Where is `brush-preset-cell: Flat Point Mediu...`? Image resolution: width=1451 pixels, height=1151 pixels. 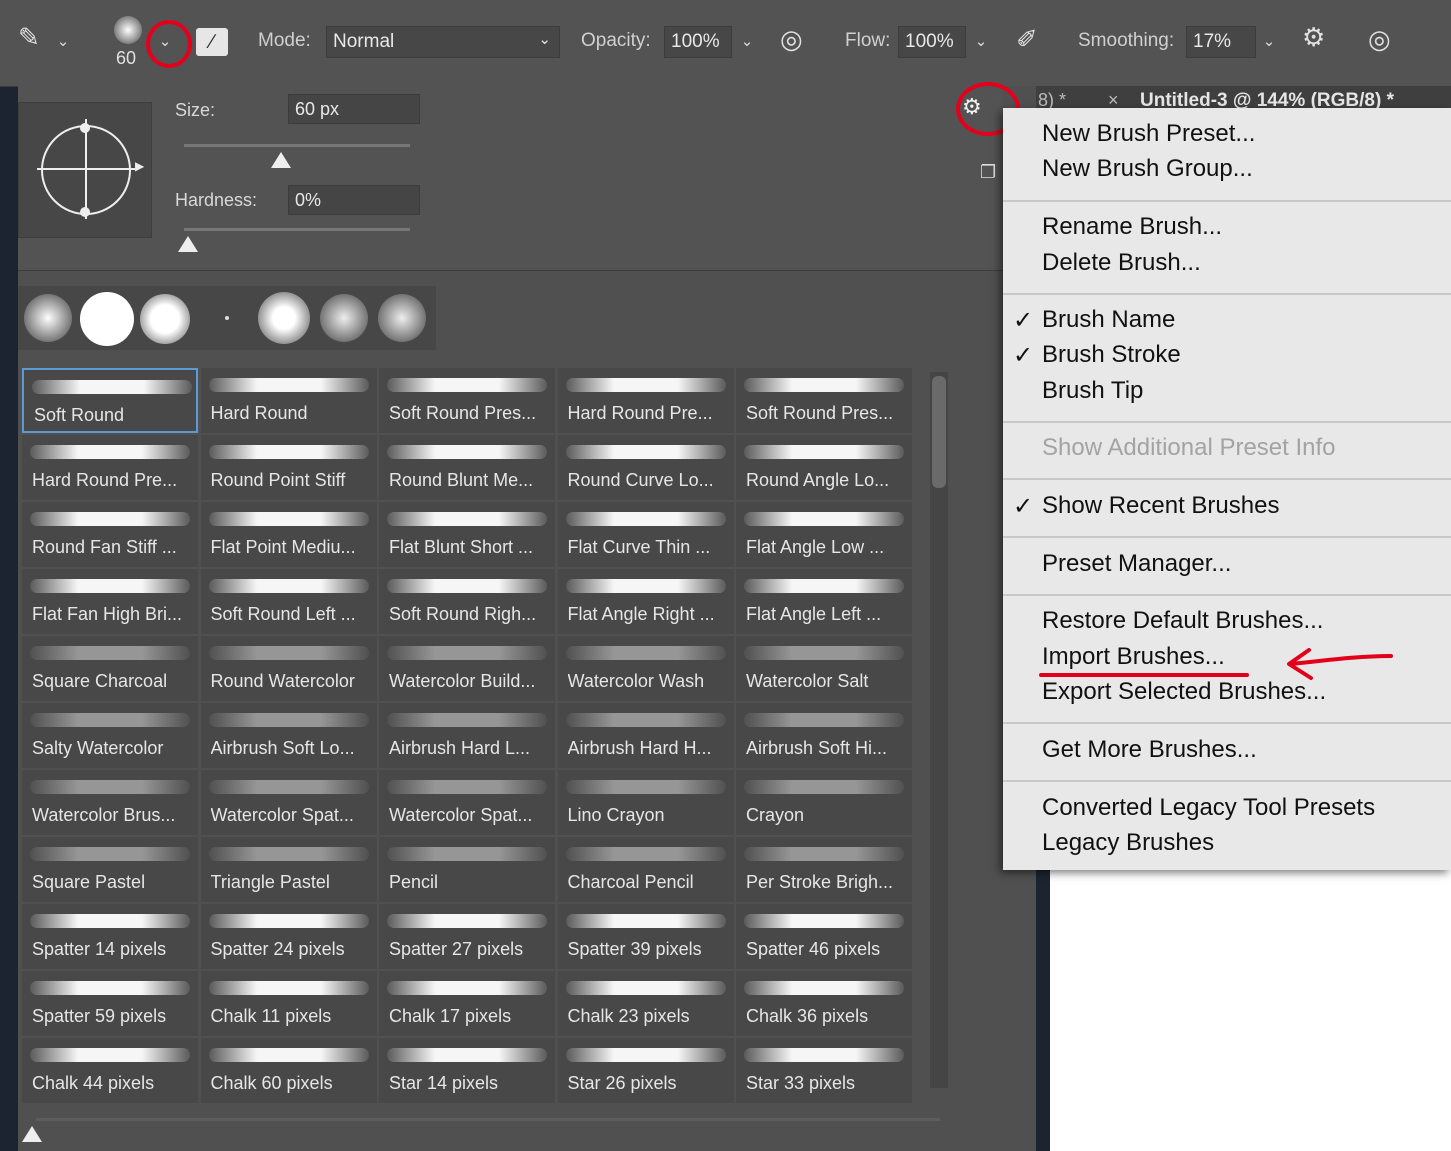
brush-preset-cell: Flat Point Mediu... is located at coordinates (288, 534).